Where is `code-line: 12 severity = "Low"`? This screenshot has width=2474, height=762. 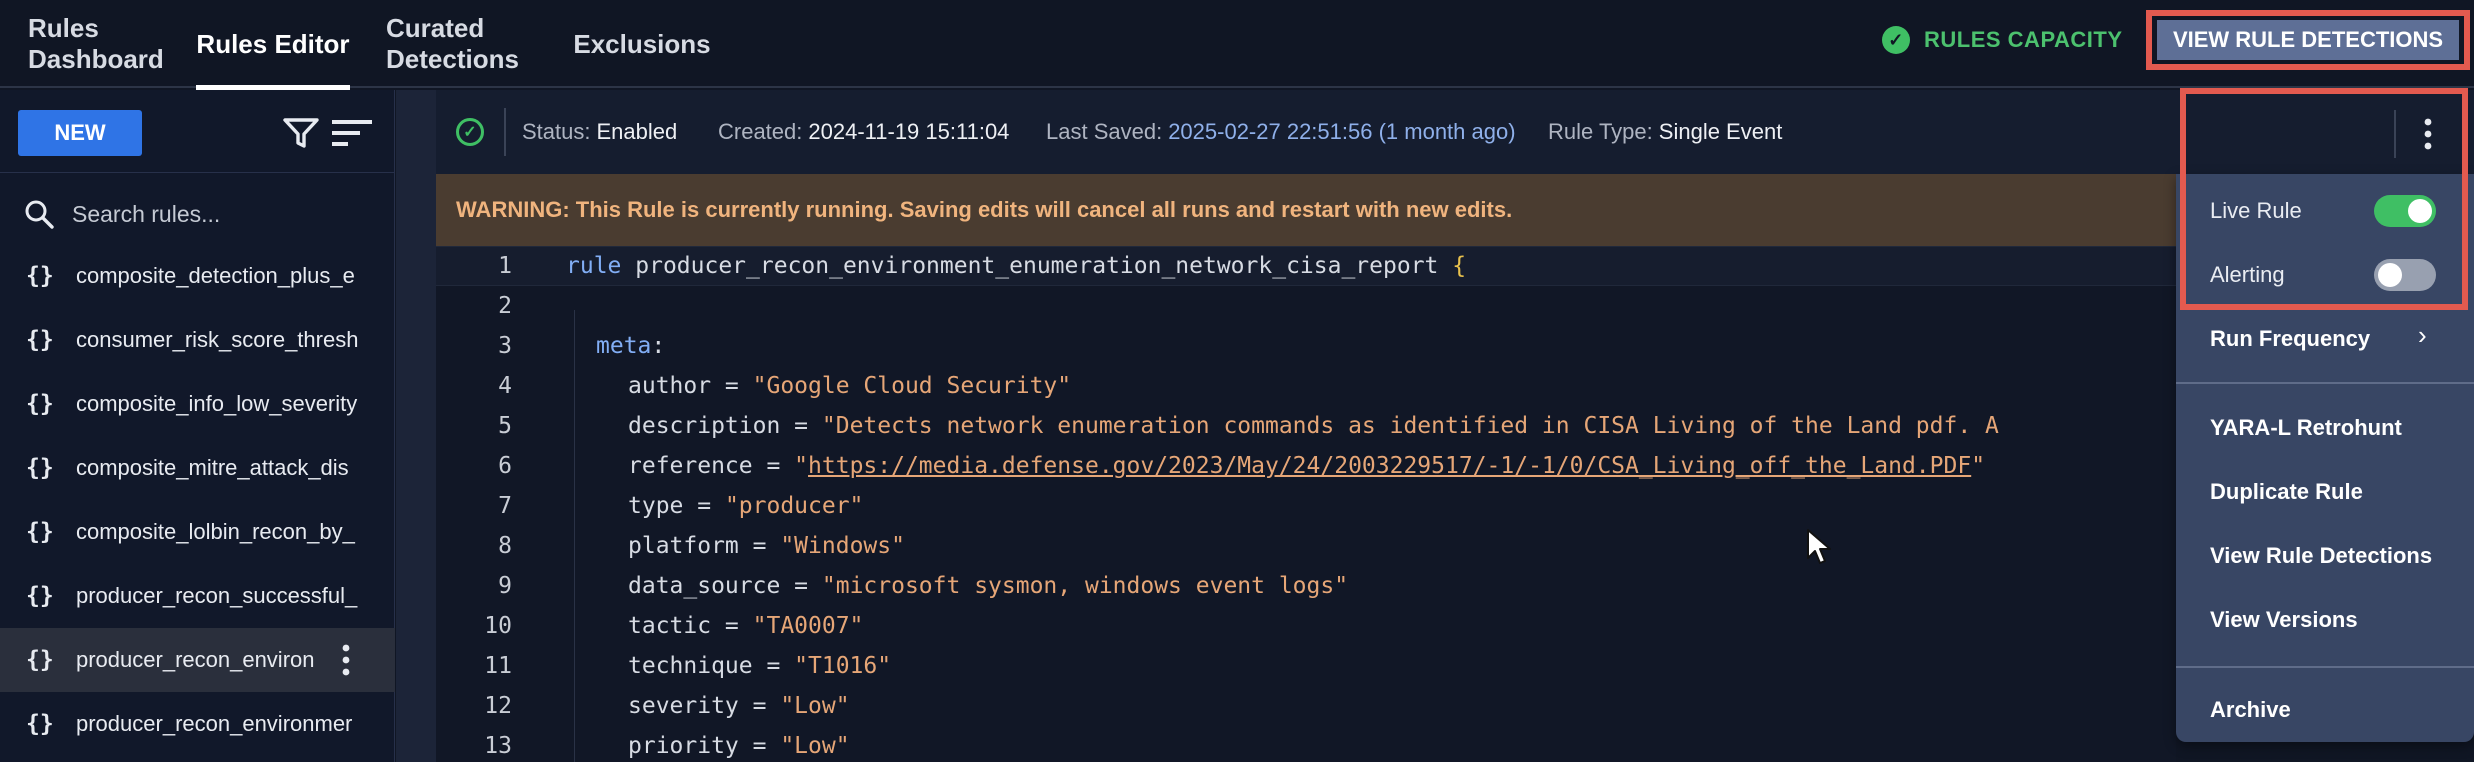 code-line: 12 severity = "Low" is located at coordinates (1306, 706).